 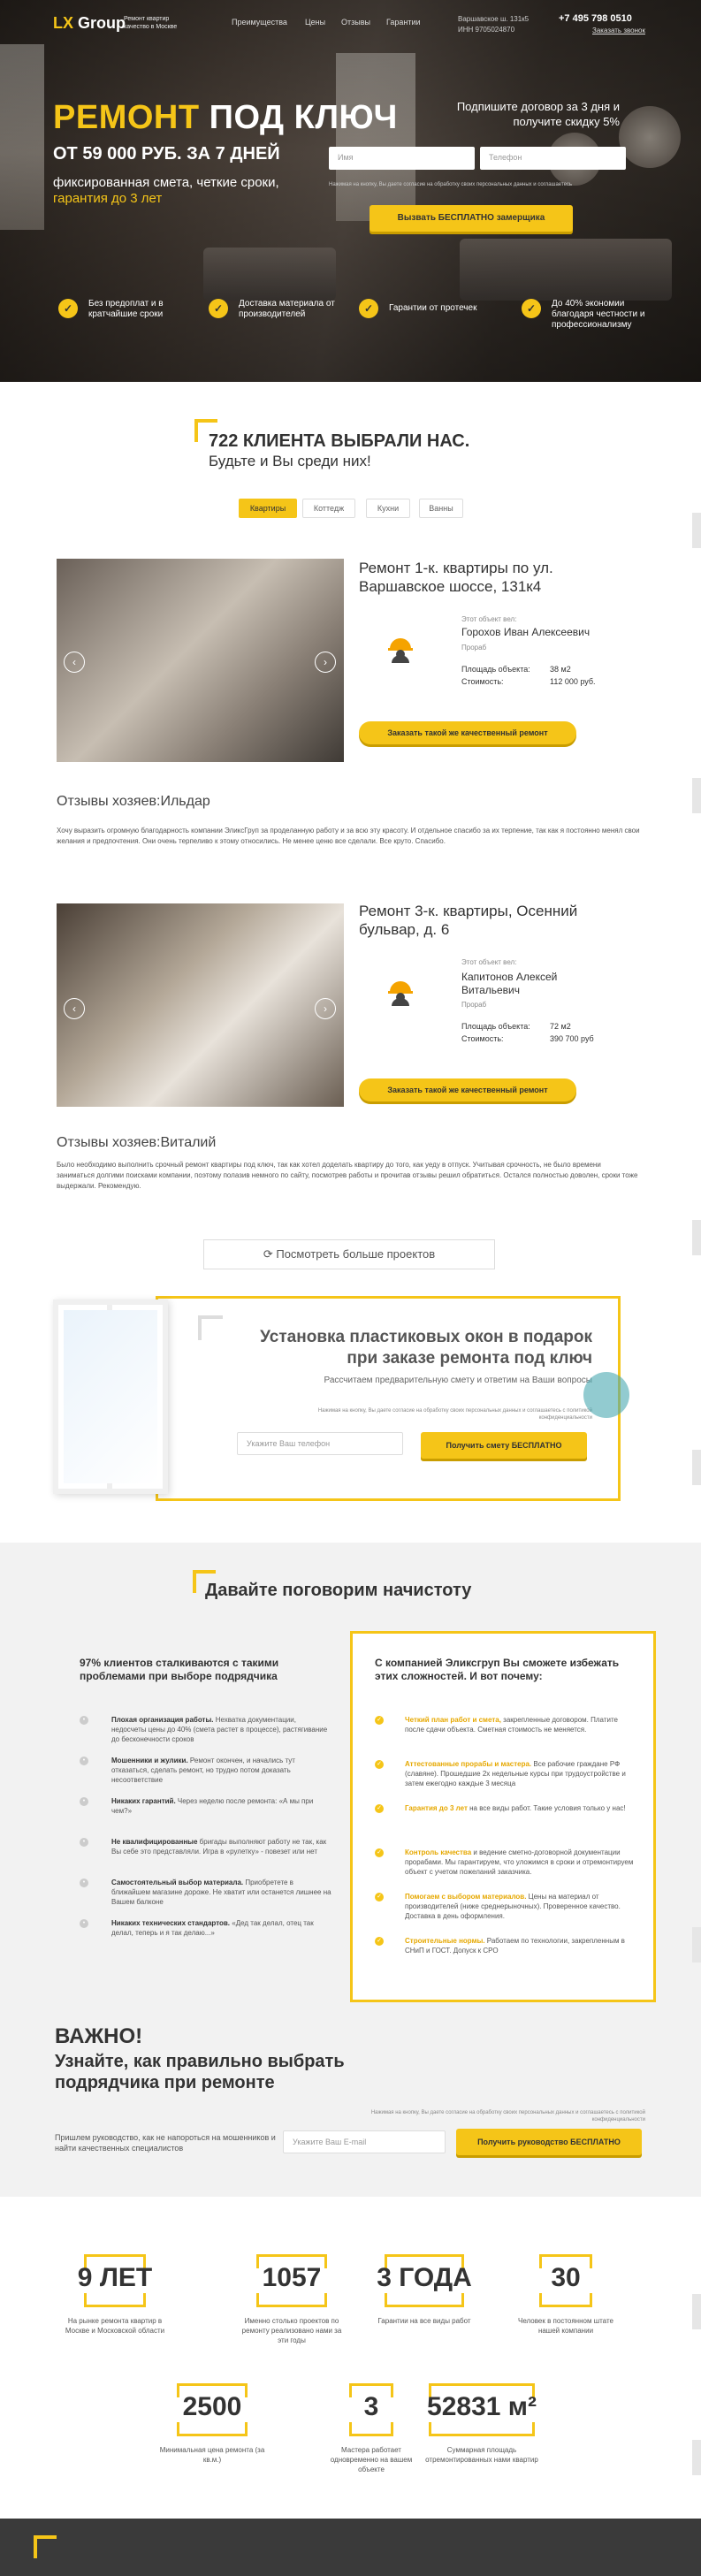 I want to click on get-estimate-button: Получить смету БЕСПЛАТНО, so click(x=504, y=1445).